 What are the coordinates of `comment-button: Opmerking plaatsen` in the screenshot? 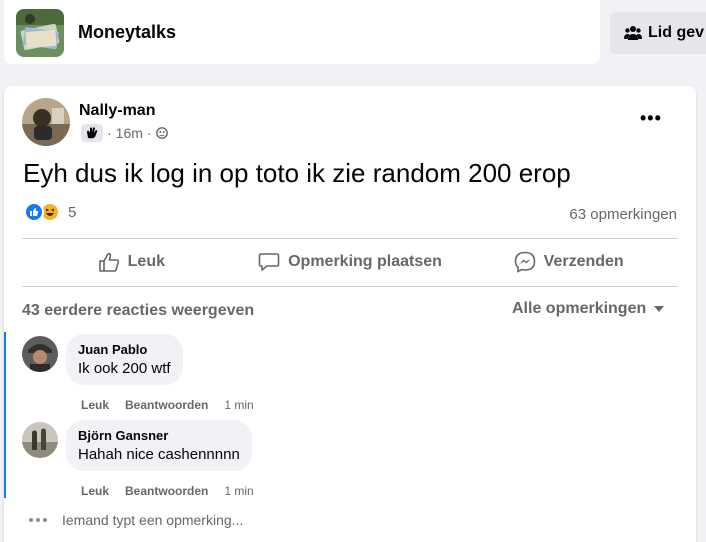 It's located at (350, 262).